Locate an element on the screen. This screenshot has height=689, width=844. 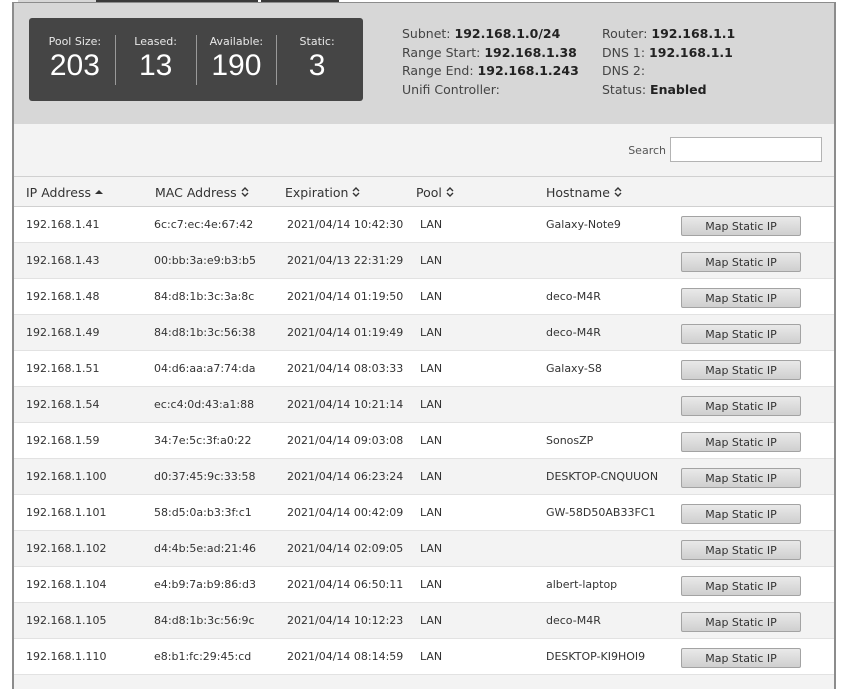
cell-expiration: 2021/04/14 10:12:23 is located at coordinates (345, 620).